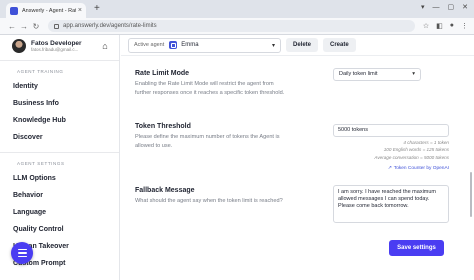  I want to click on browser-tab: Answerly - Agent - Rate Limit ×, so click(46, 10).